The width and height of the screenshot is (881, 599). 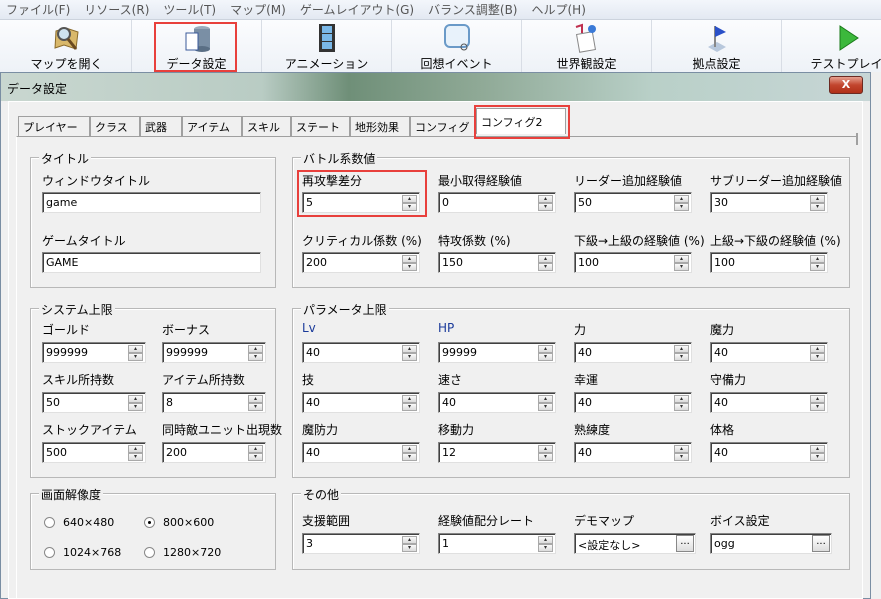 What do you see at coordinates (189, 9) in the screenshot?
I see `menu-item: ツール(T)` at bounding box center [189, 9].